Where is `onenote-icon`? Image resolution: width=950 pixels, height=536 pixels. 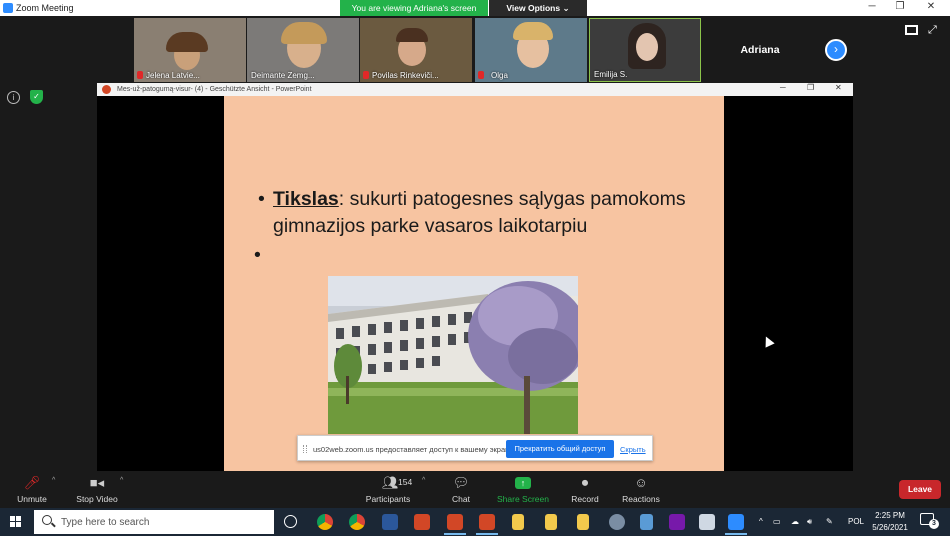 onenote-icon is located at coordinates (677, 522).